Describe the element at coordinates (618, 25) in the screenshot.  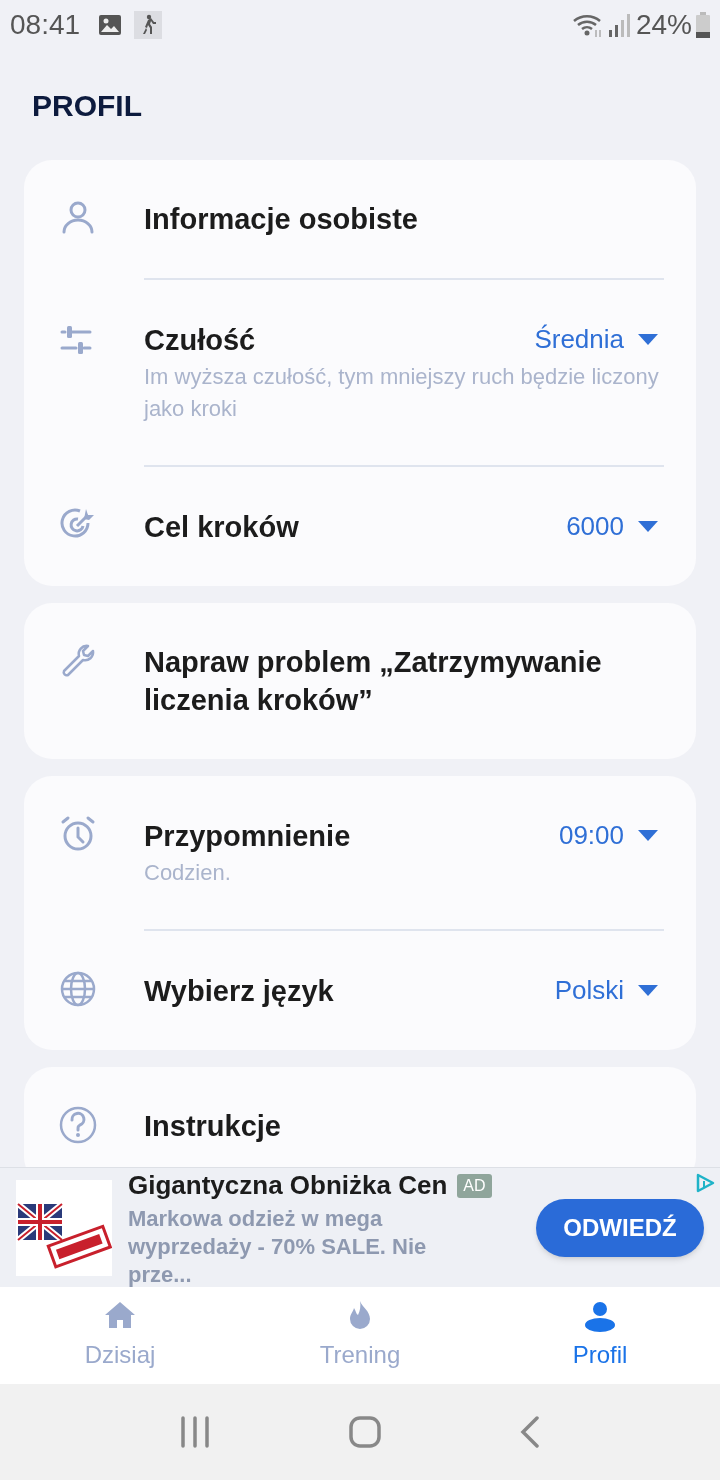
I see `signal-icon` at that location.